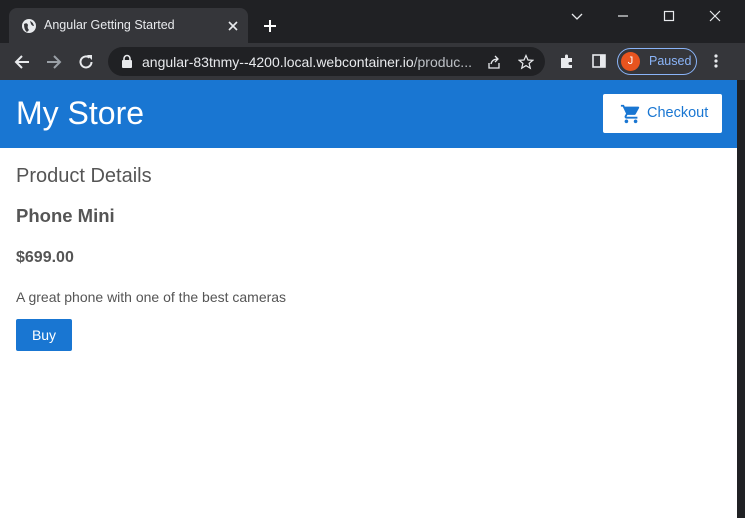  I want to click on checkout-label: Checkout, so click(678, 113).